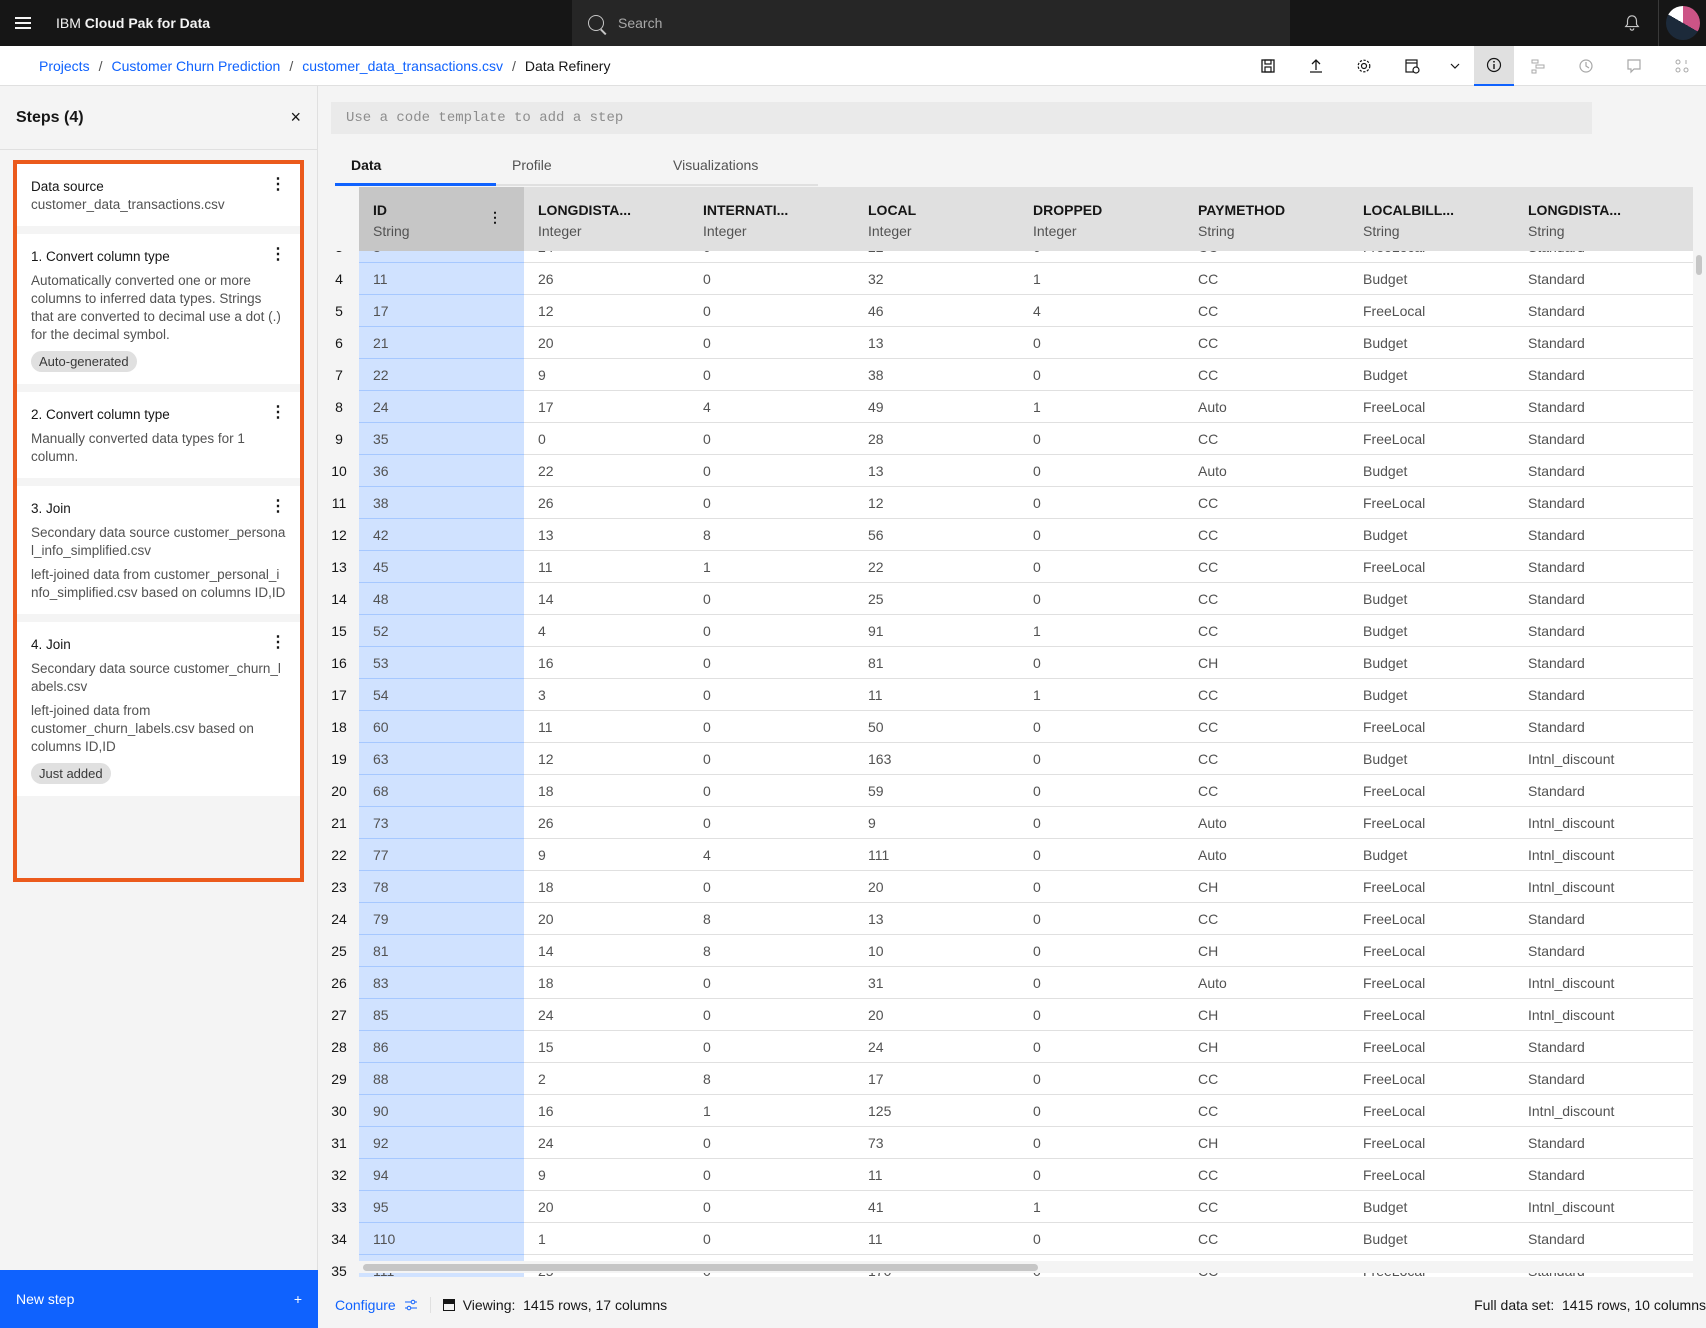 The height and width of the screenshot is (1328, 1706). I want to click on product-name: IBM Cloud Pak for Data, so click(133, 23).